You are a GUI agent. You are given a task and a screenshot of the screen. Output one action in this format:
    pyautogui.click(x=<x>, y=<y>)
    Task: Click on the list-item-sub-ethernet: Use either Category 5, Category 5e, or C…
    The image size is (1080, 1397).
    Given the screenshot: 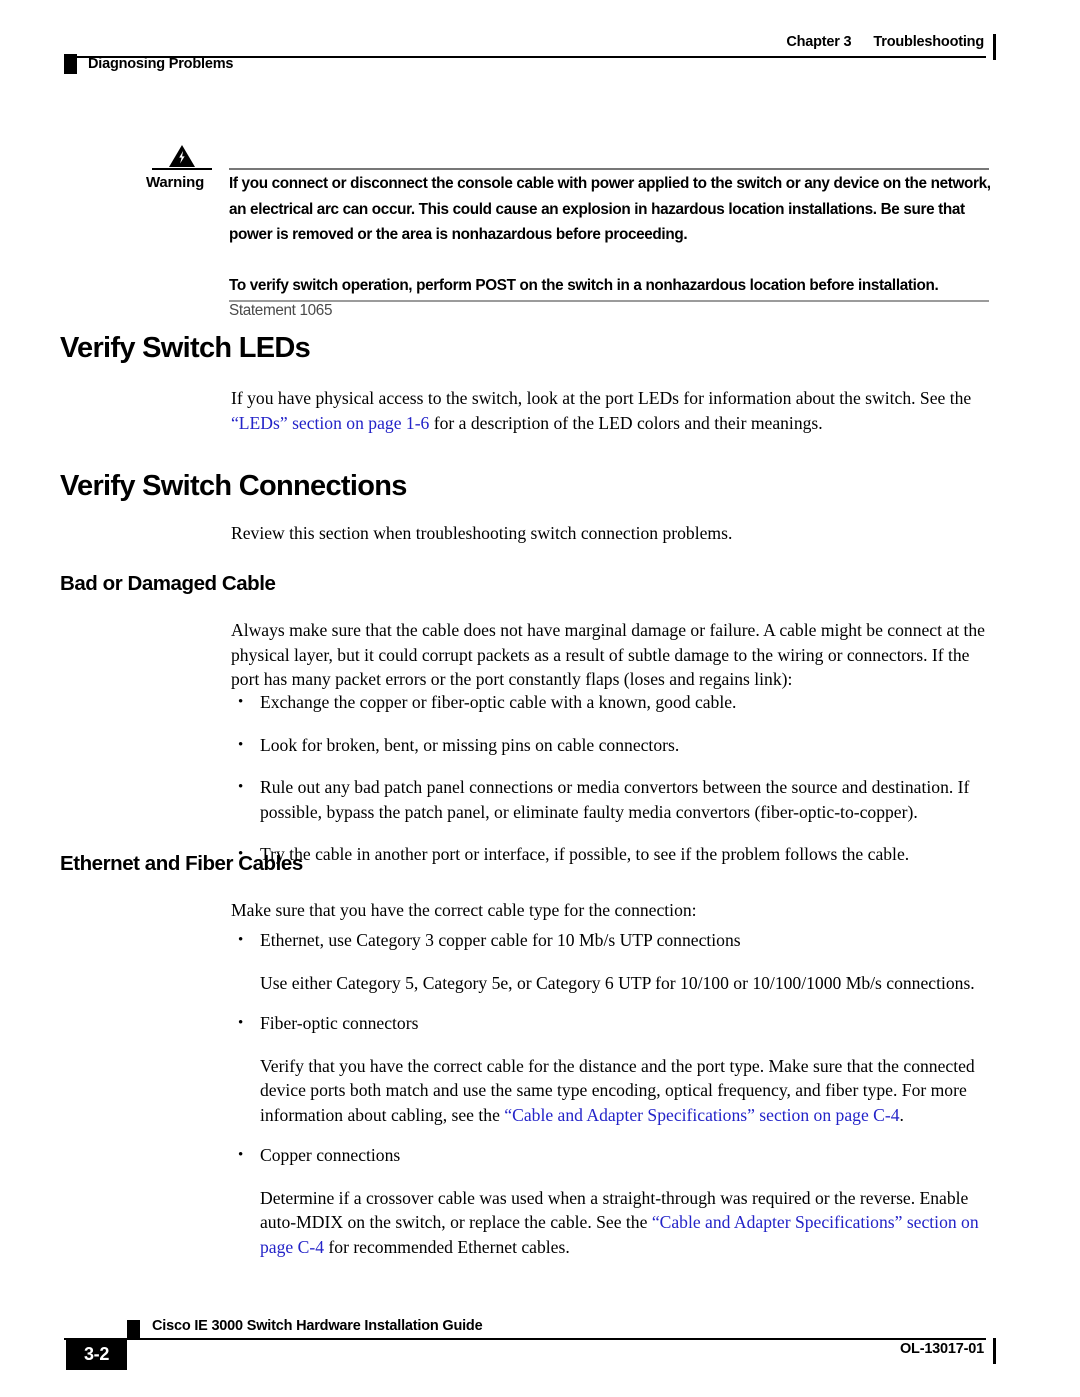 What is the action you would take?
    pyautogui.click(x=617, y=982)
    